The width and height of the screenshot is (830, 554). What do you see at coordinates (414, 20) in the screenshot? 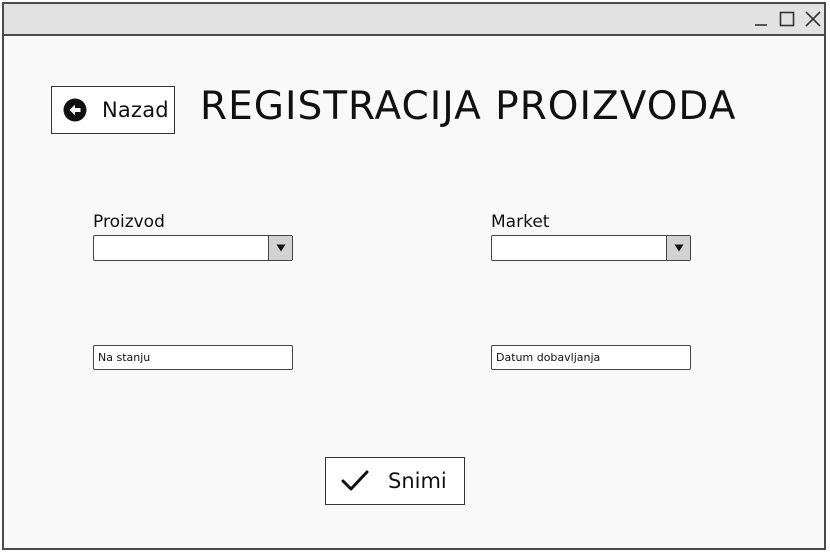
I see `title-bar` at bounding box center [414, 20].